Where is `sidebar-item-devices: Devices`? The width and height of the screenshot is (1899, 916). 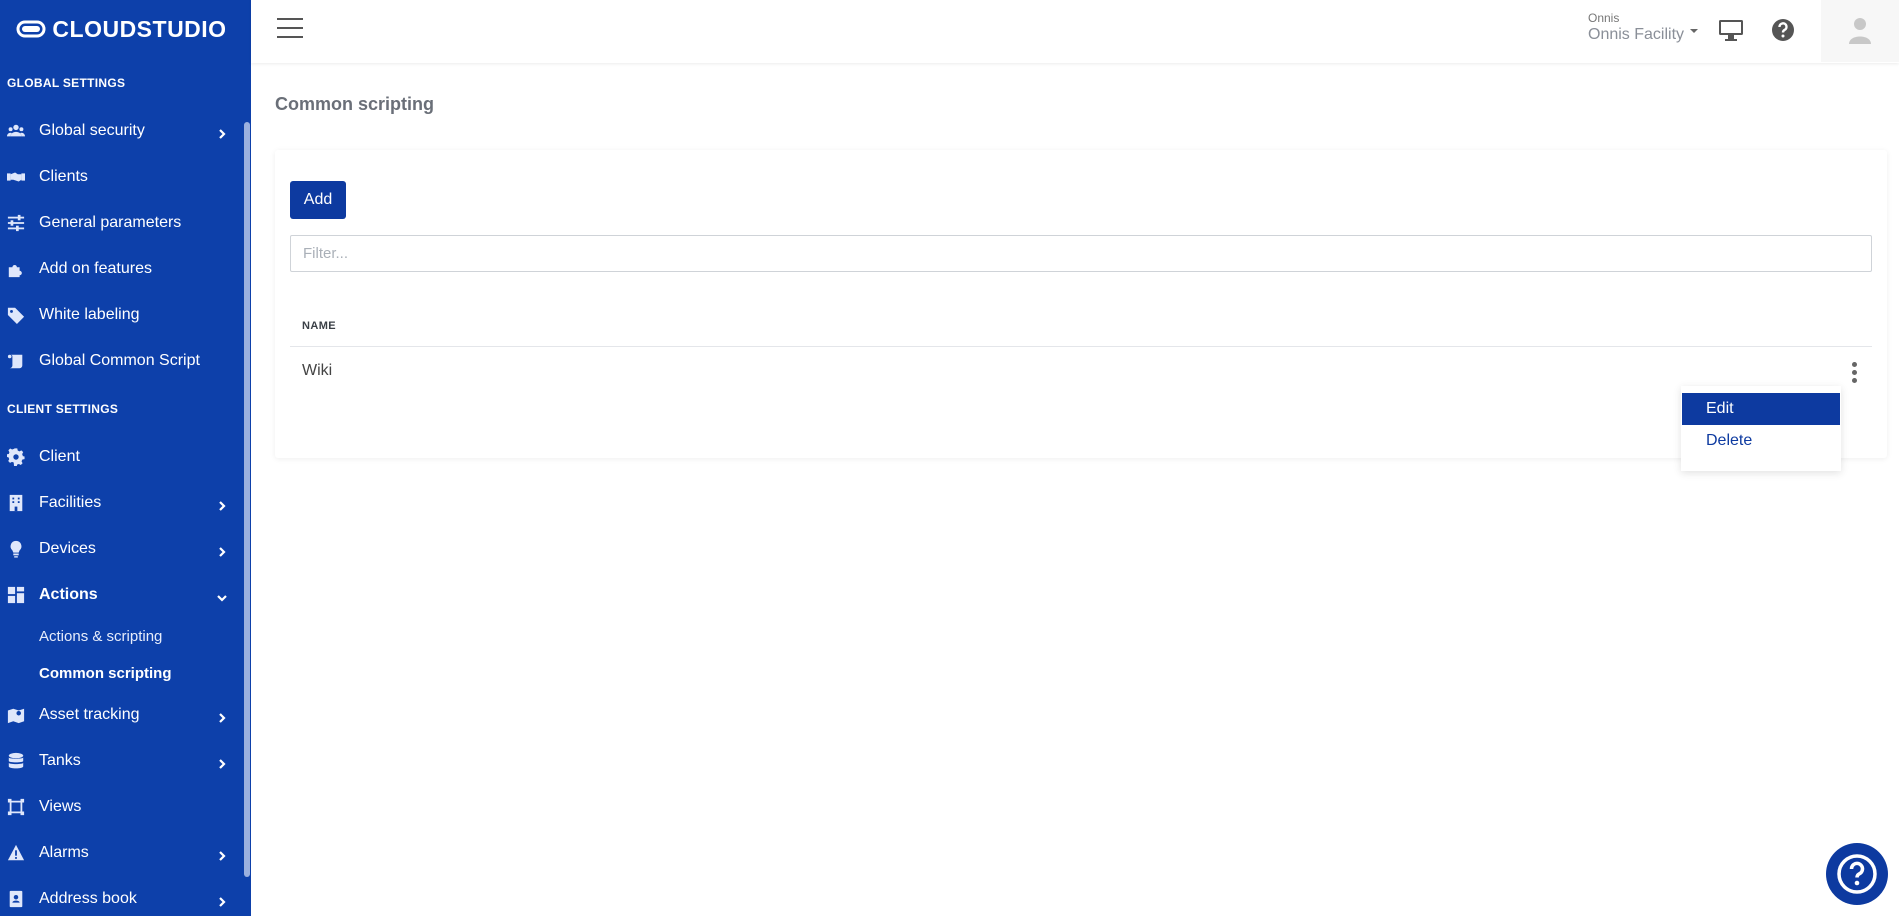
sidebar-item-devices: Devices is located at coordinates (125, 549).